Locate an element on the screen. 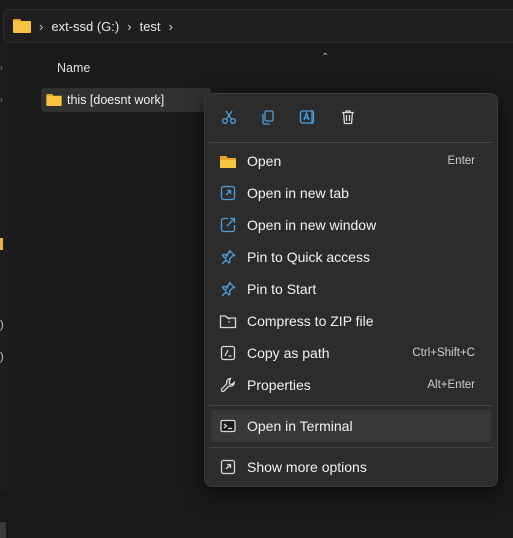 The width and height of the screenshot is (513, 538). cut-button is located at coordinates (229, 117).